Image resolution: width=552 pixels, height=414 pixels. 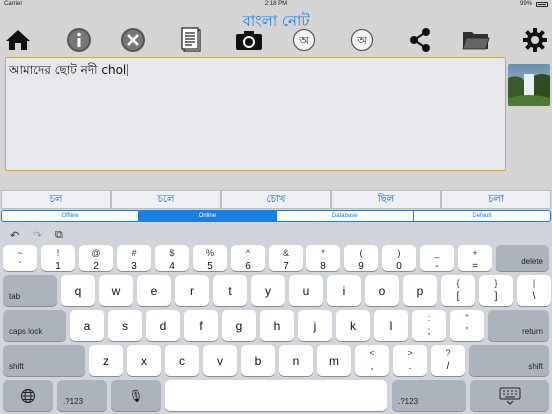 What do you see at coordinates (210, 258) in the screenshot?
I see `key-5: % 5` at bounding box center [210, 258].